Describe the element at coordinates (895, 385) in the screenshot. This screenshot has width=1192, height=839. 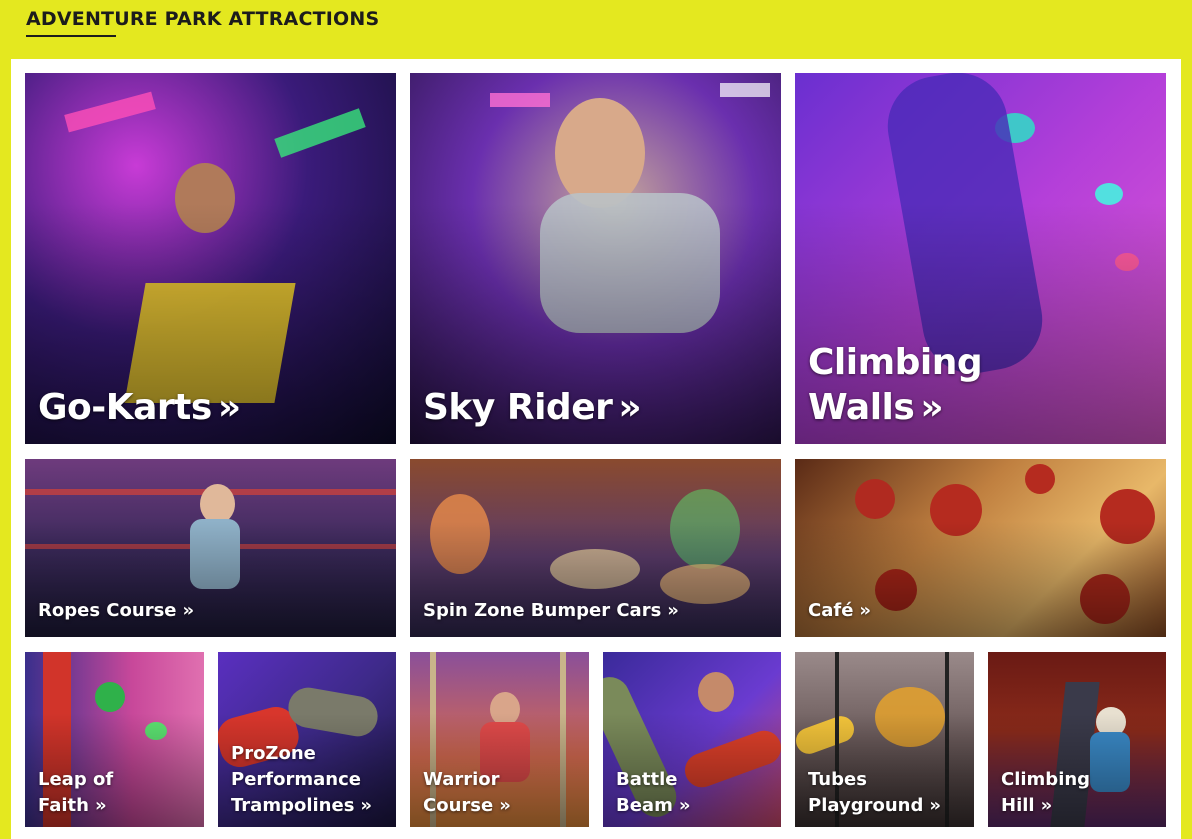
I see `attraction-label: Climbing Walls»` at that location.